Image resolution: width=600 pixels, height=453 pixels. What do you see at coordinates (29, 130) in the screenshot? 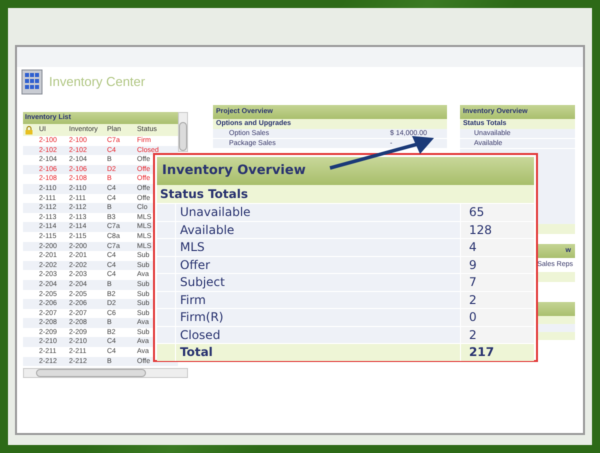
I see `lock-icon` at bounding box center [29, 130].